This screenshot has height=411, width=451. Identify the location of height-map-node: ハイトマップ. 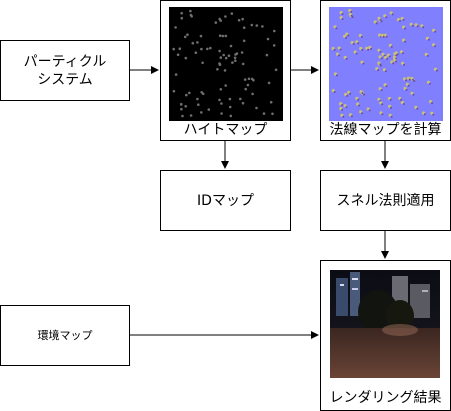
(225, 70).